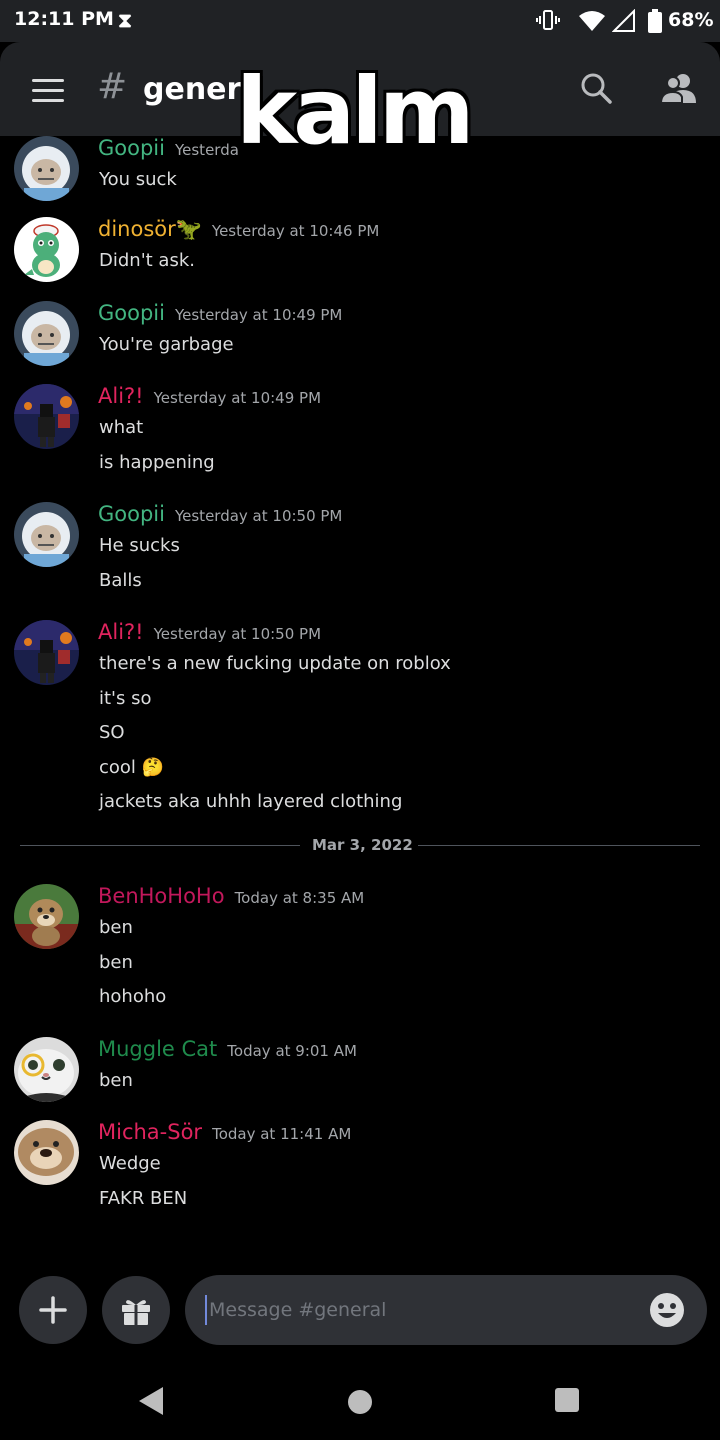 This screenshot has height=1440, width=720. I want to click on status-bar: 12:11 PM ⧗ 68%, so click(360, 21).